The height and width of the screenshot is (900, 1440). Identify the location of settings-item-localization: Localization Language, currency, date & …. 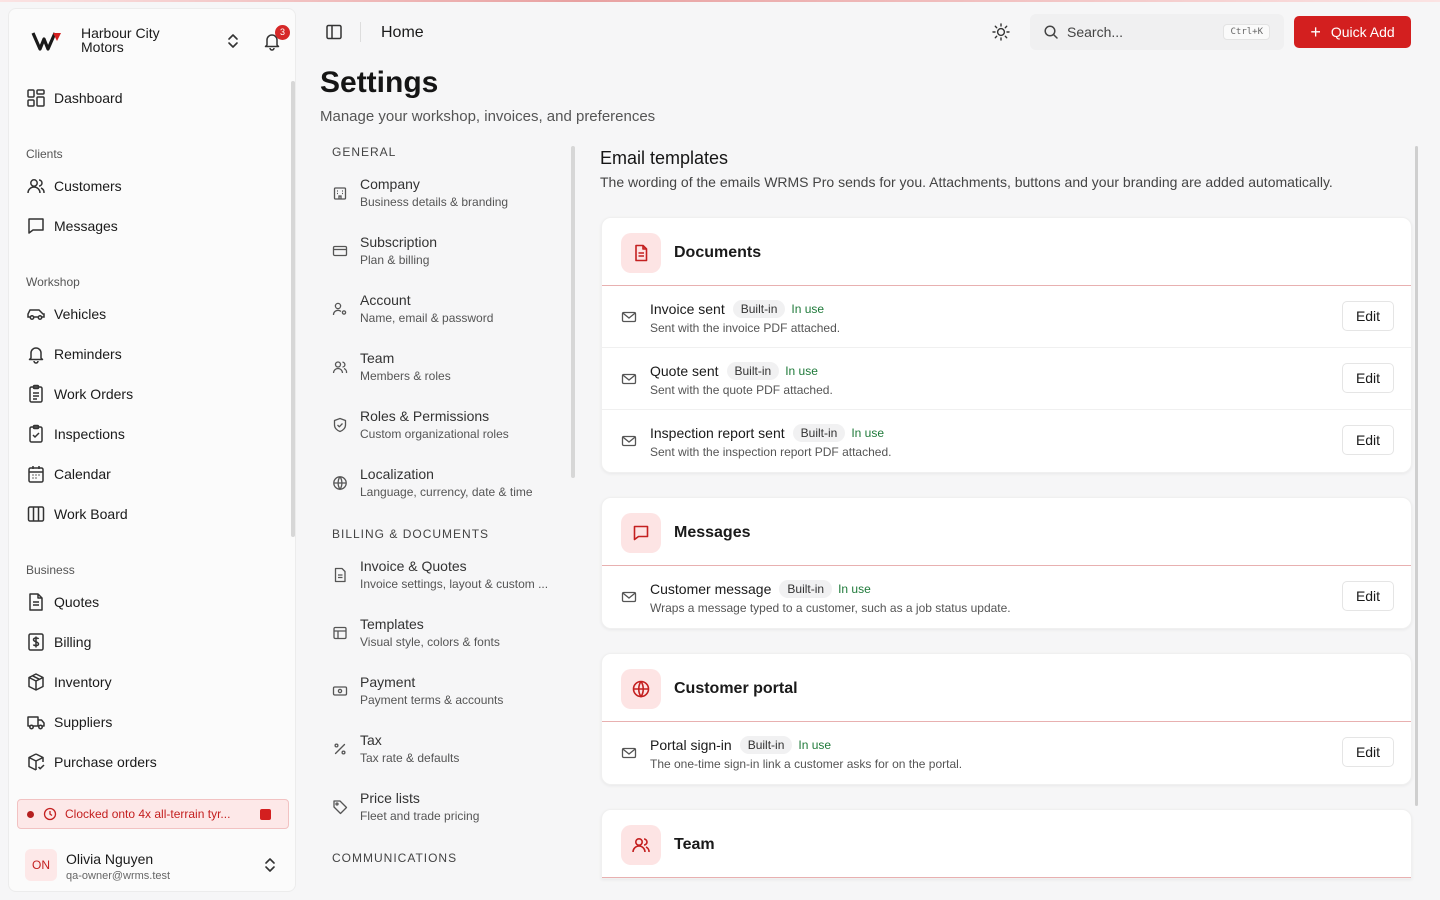
(444, 490).